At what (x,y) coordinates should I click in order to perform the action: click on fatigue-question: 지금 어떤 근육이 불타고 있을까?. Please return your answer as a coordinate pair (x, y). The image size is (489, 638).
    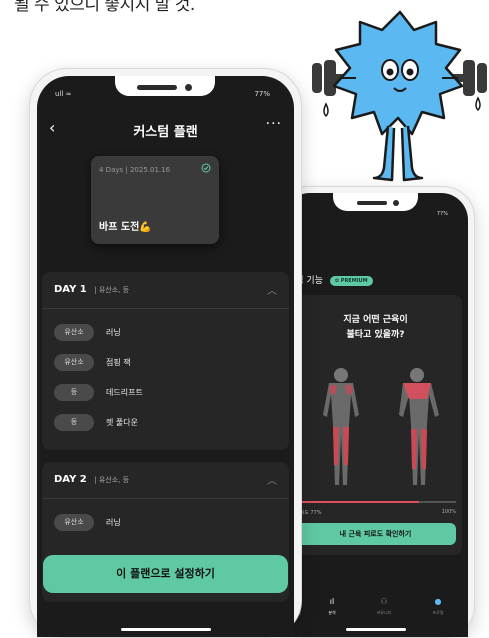
    Looking at the image, I should click on (375, 328).